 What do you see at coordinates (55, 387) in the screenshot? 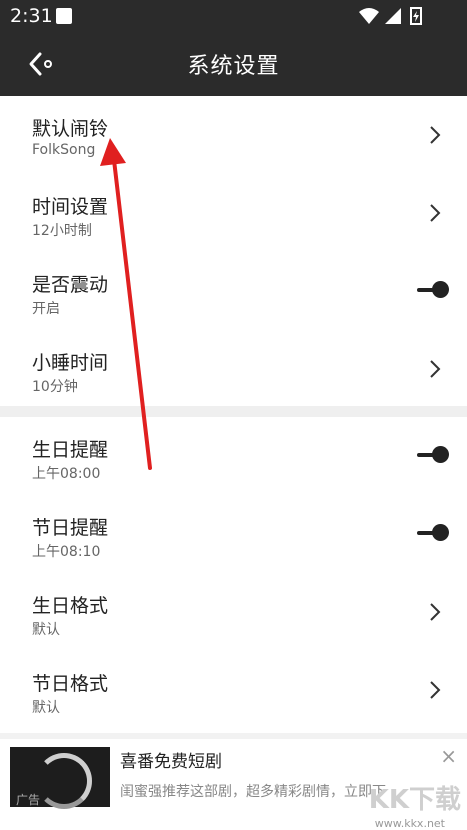
I see `setting-value: 10分钟` at bounding box center [55, 387].